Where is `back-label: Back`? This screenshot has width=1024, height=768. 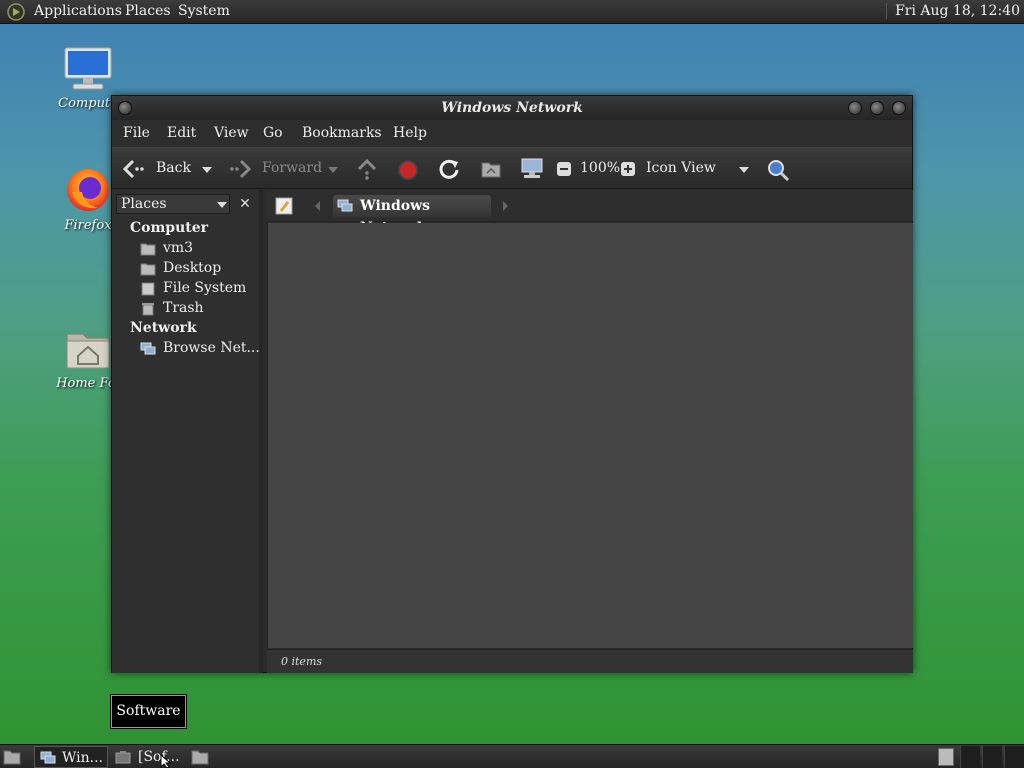
back-label: Back is located at coordinates (173, 168).